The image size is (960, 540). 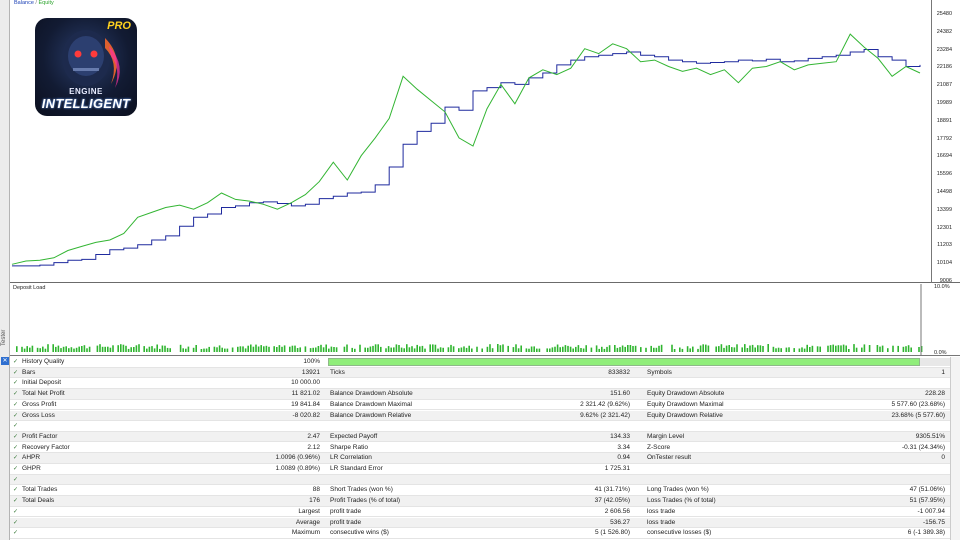 I want to click on history-quality-label: History Quality, so click(x=43, y=361).